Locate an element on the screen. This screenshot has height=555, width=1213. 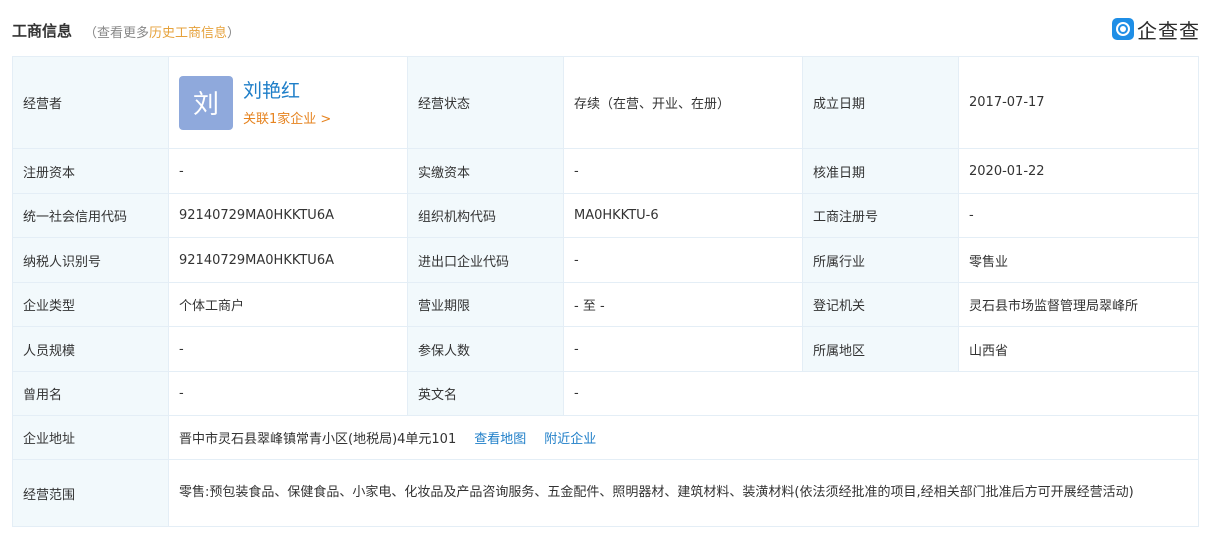
import-export-code-label: 进出口企业代码 is located at coordinates (485, 260).